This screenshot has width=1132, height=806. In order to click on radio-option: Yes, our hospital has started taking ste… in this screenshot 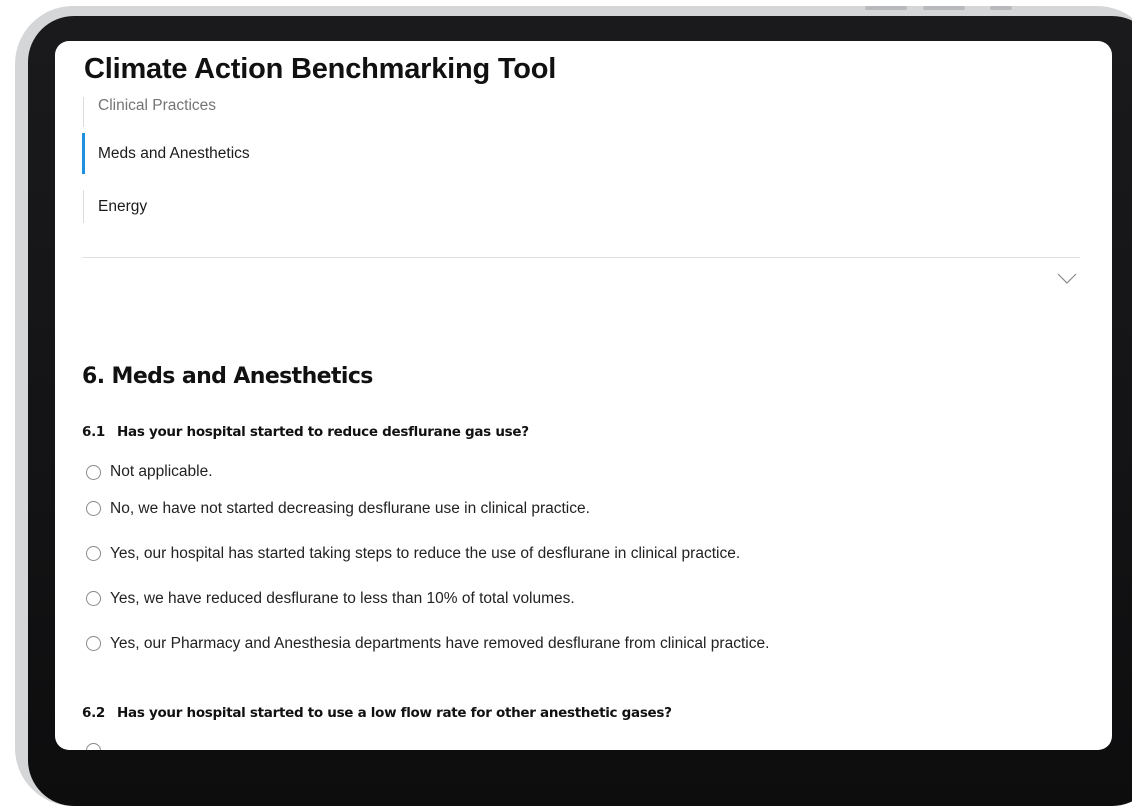, I will do `click(427, 553)`.